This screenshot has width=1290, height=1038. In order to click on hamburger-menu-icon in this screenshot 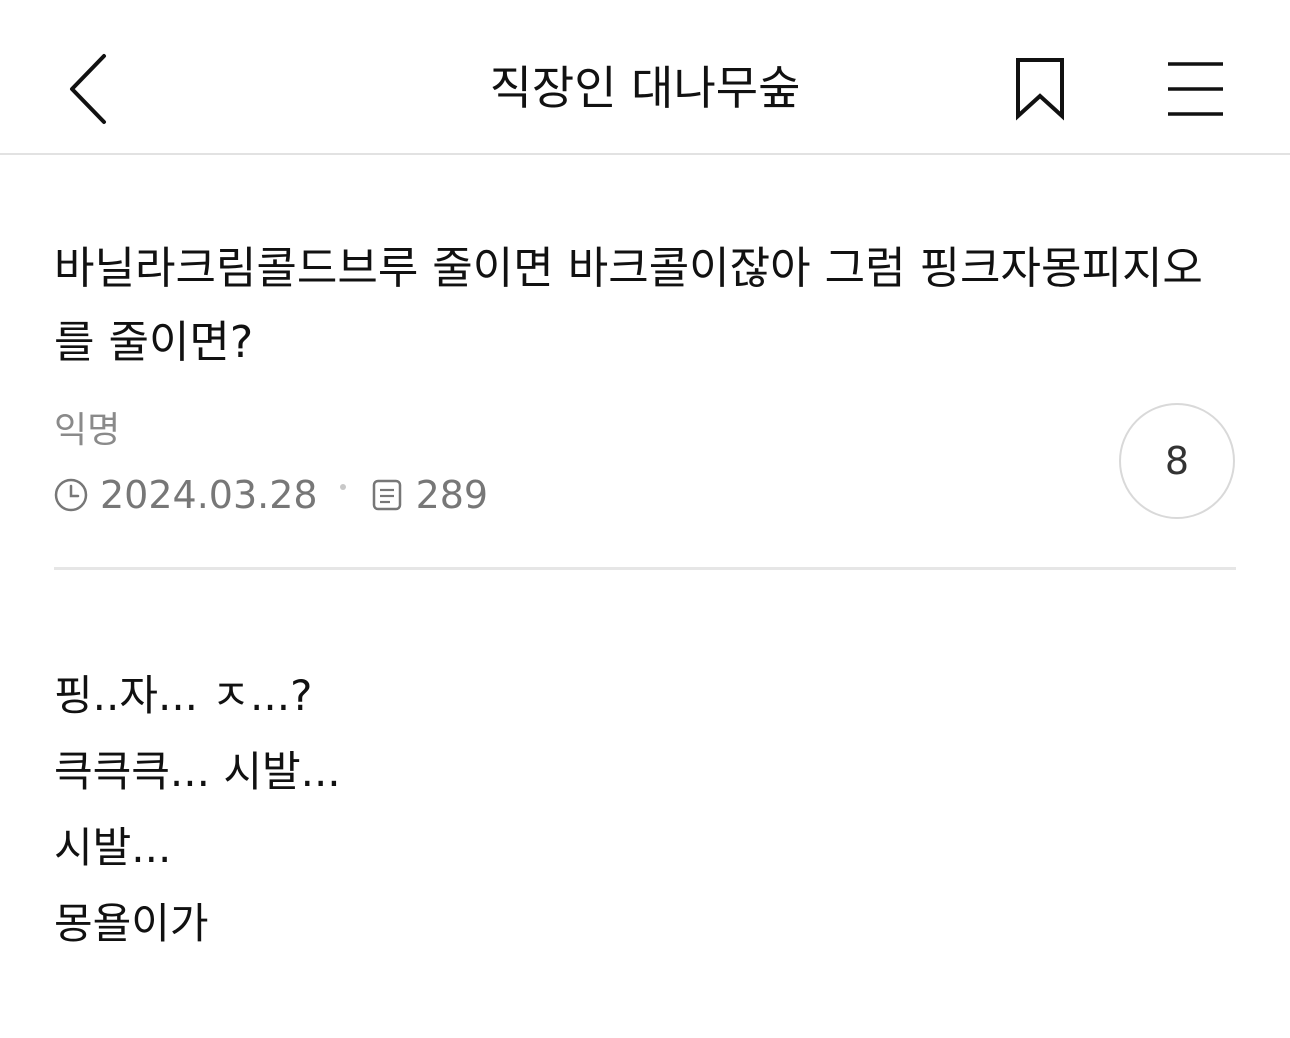, I will do `click(1195, 89)`.